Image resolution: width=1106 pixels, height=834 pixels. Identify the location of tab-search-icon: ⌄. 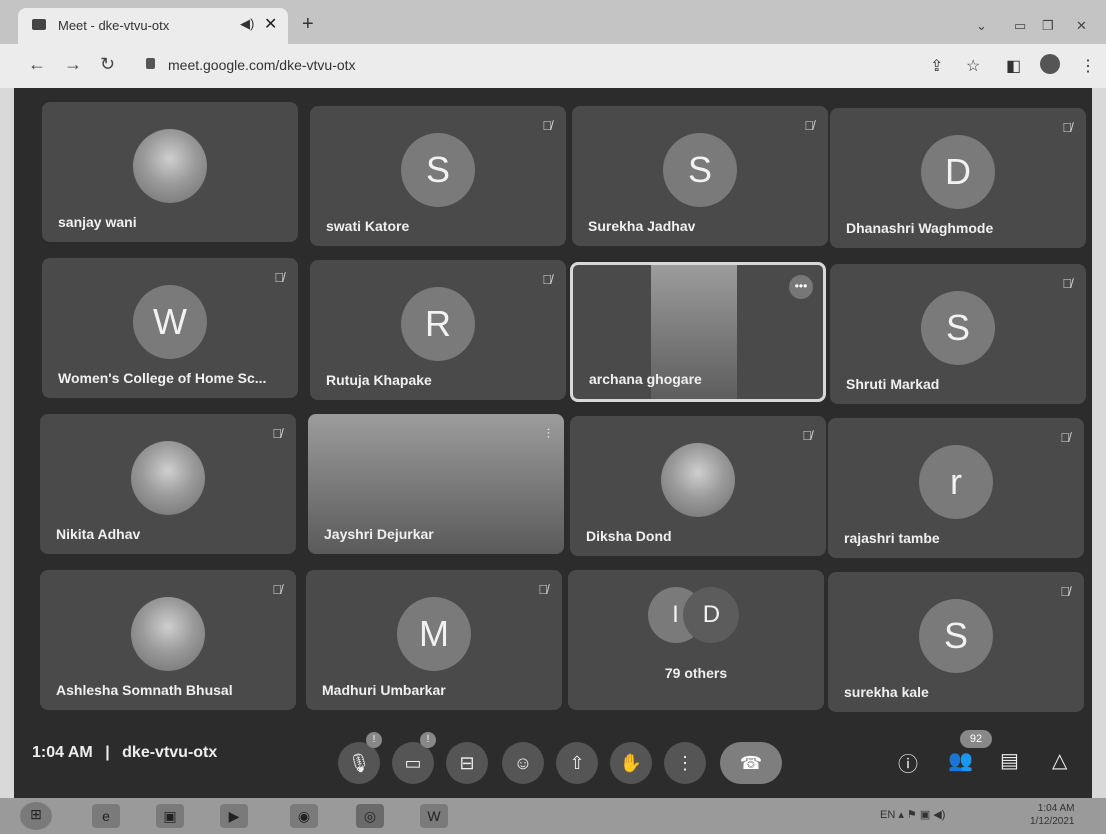
(981, 26).